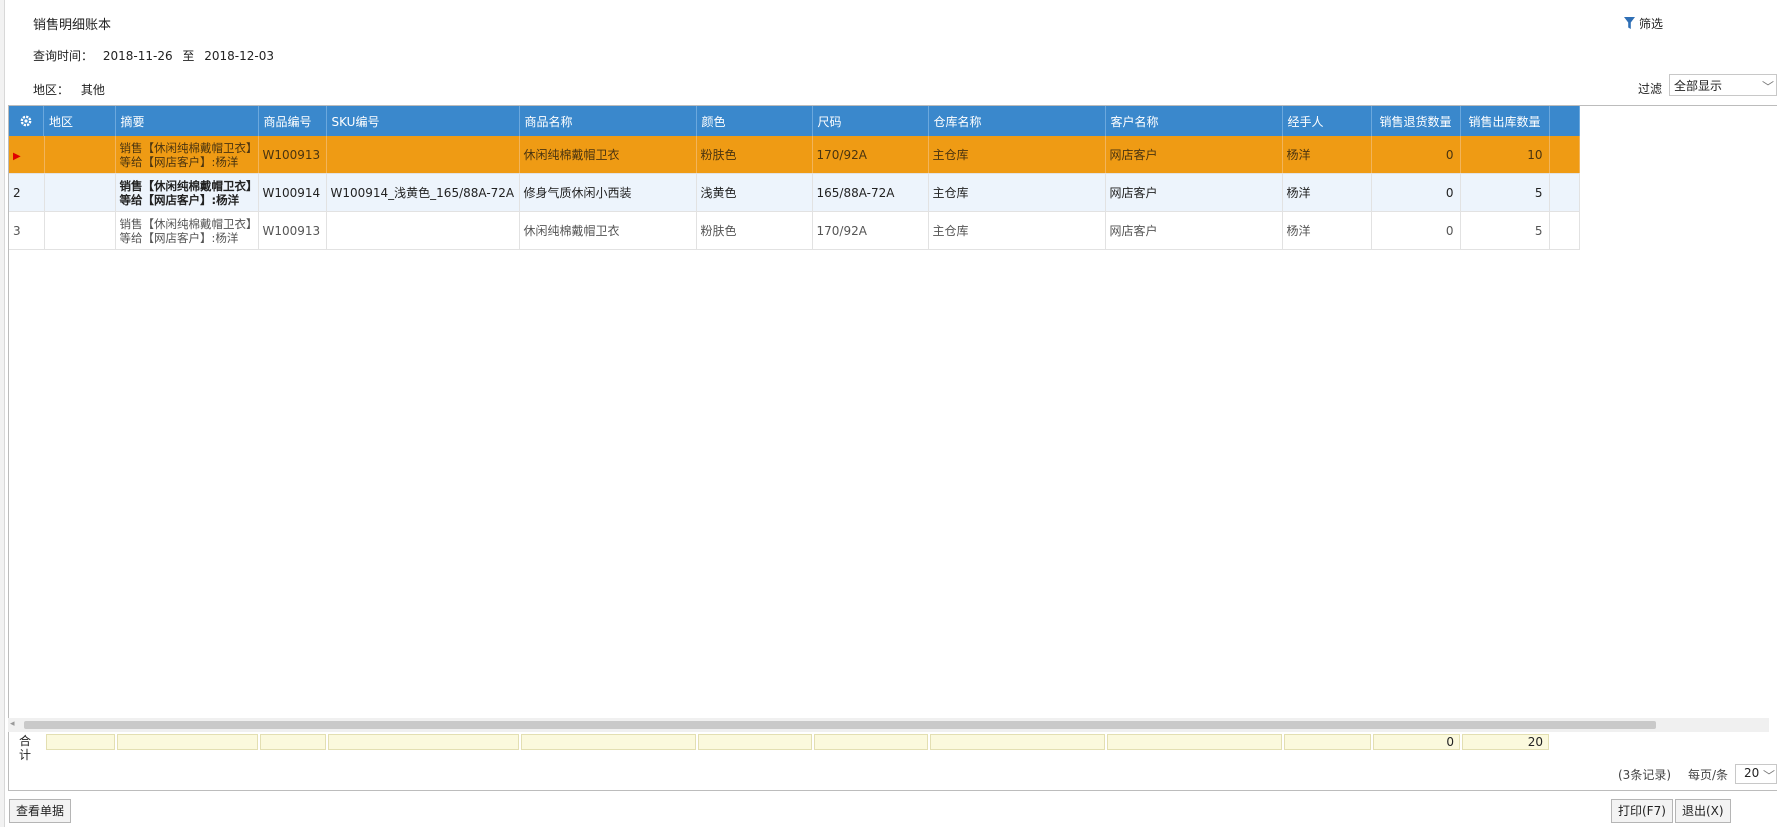 The width and height of the screenshot is (1777, 827). What do you see at coordinates (25, 748) in the screenshot?
I see `totals-label: 合计` at bounding box center [25, 748].